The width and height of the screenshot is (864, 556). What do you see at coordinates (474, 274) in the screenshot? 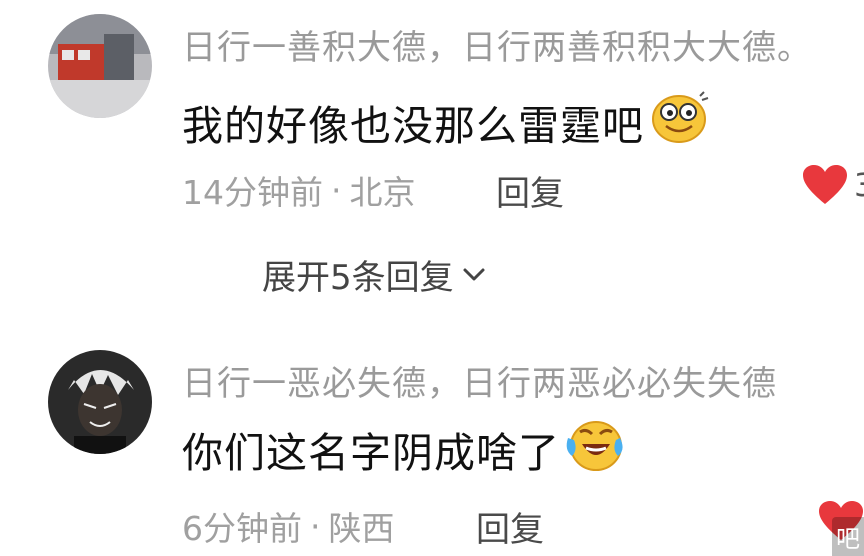
I see `chevron-down-icon` at bounding box center [474, 274].